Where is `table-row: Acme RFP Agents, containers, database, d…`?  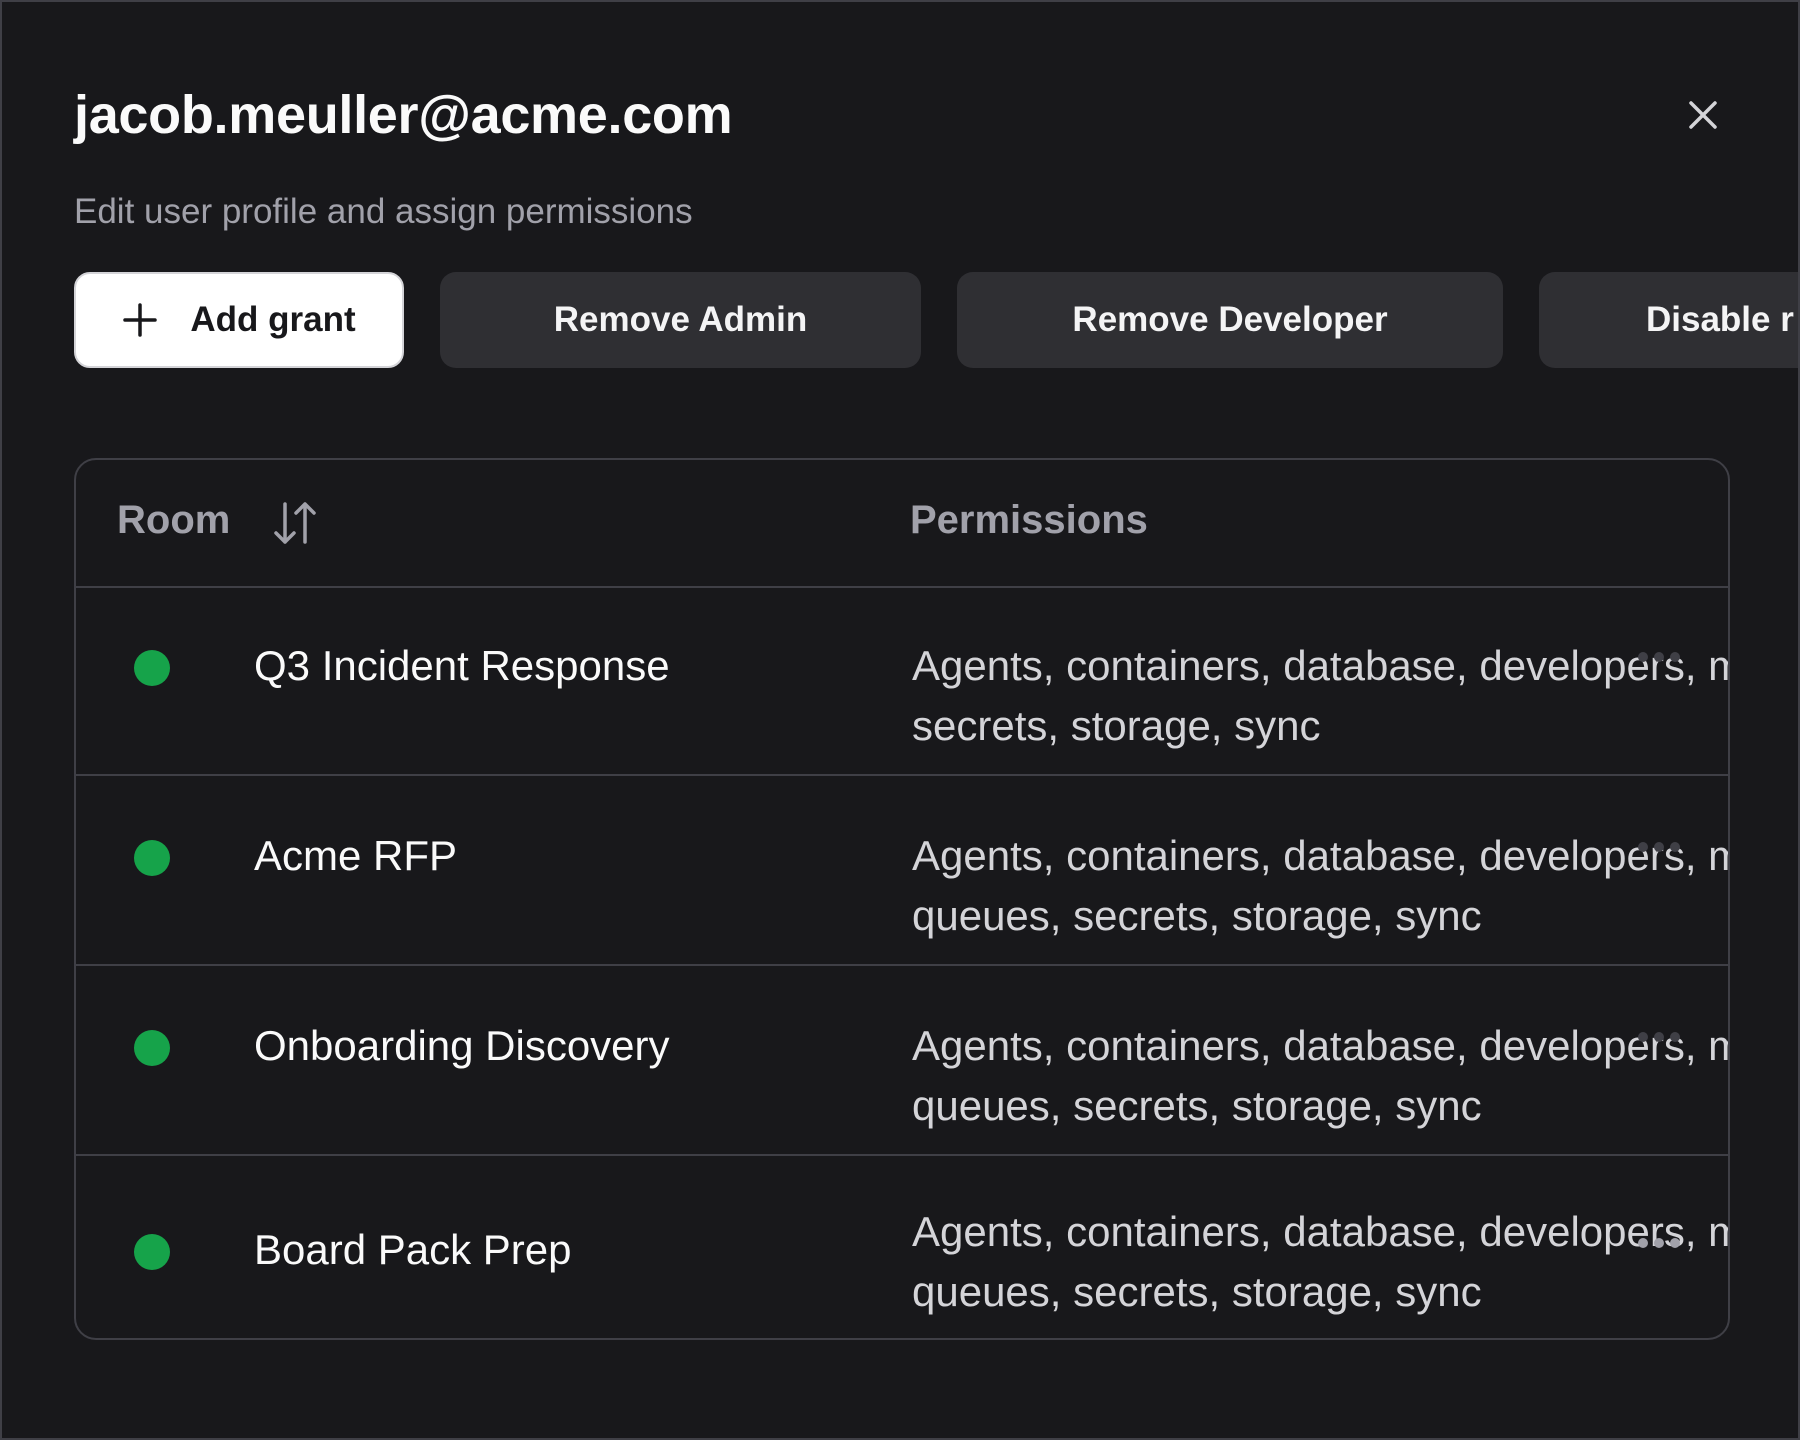 table-row: Acme RFP Agents, containers, database, d… is located at coordinates (902, 871).